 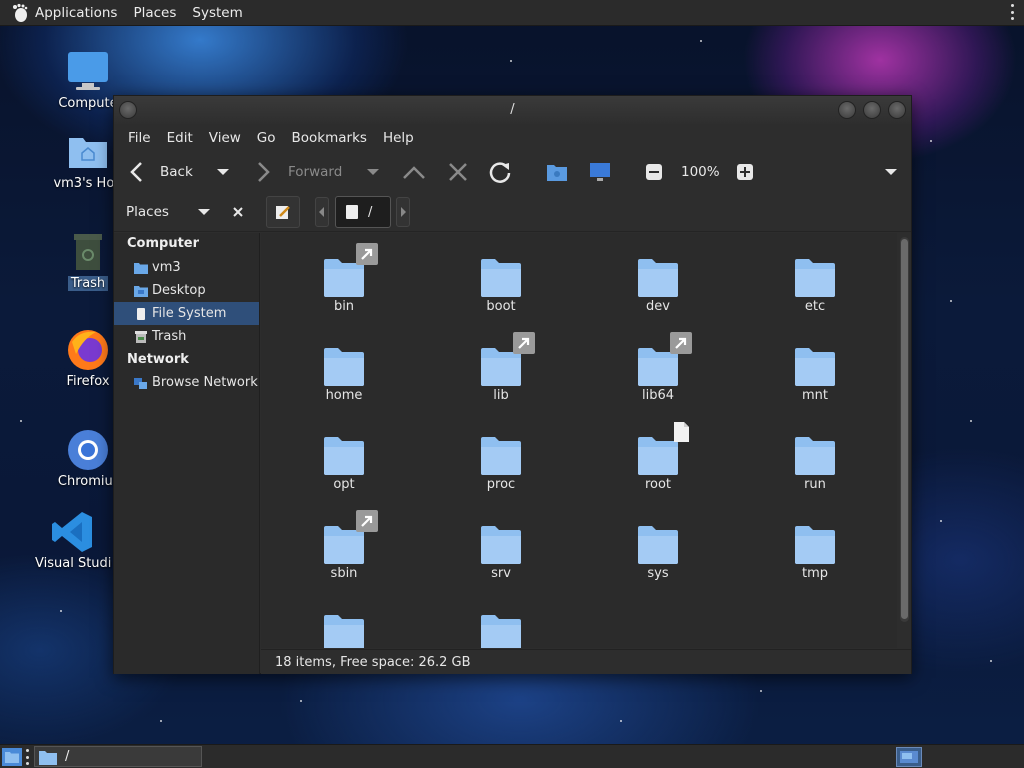 I want to click on folder-item: etc, so click(x=815, y=285).